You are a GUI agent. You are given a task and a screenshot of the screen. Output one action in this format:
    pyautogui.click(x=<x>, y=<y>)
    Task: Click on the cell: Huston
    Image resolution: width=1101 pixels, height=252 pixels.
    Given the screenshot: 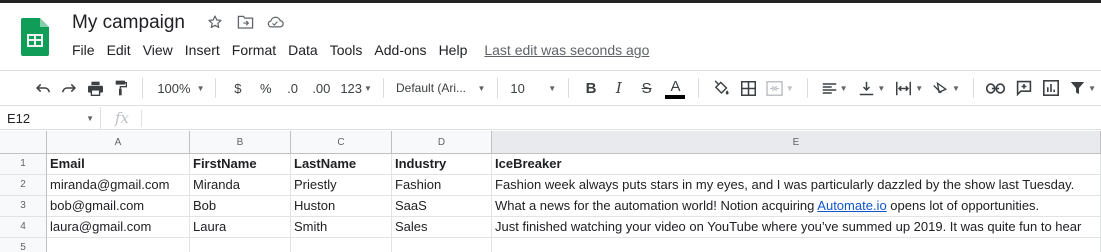 What is the action you would take?
    pyautogui.click(x=341, y=206)
    